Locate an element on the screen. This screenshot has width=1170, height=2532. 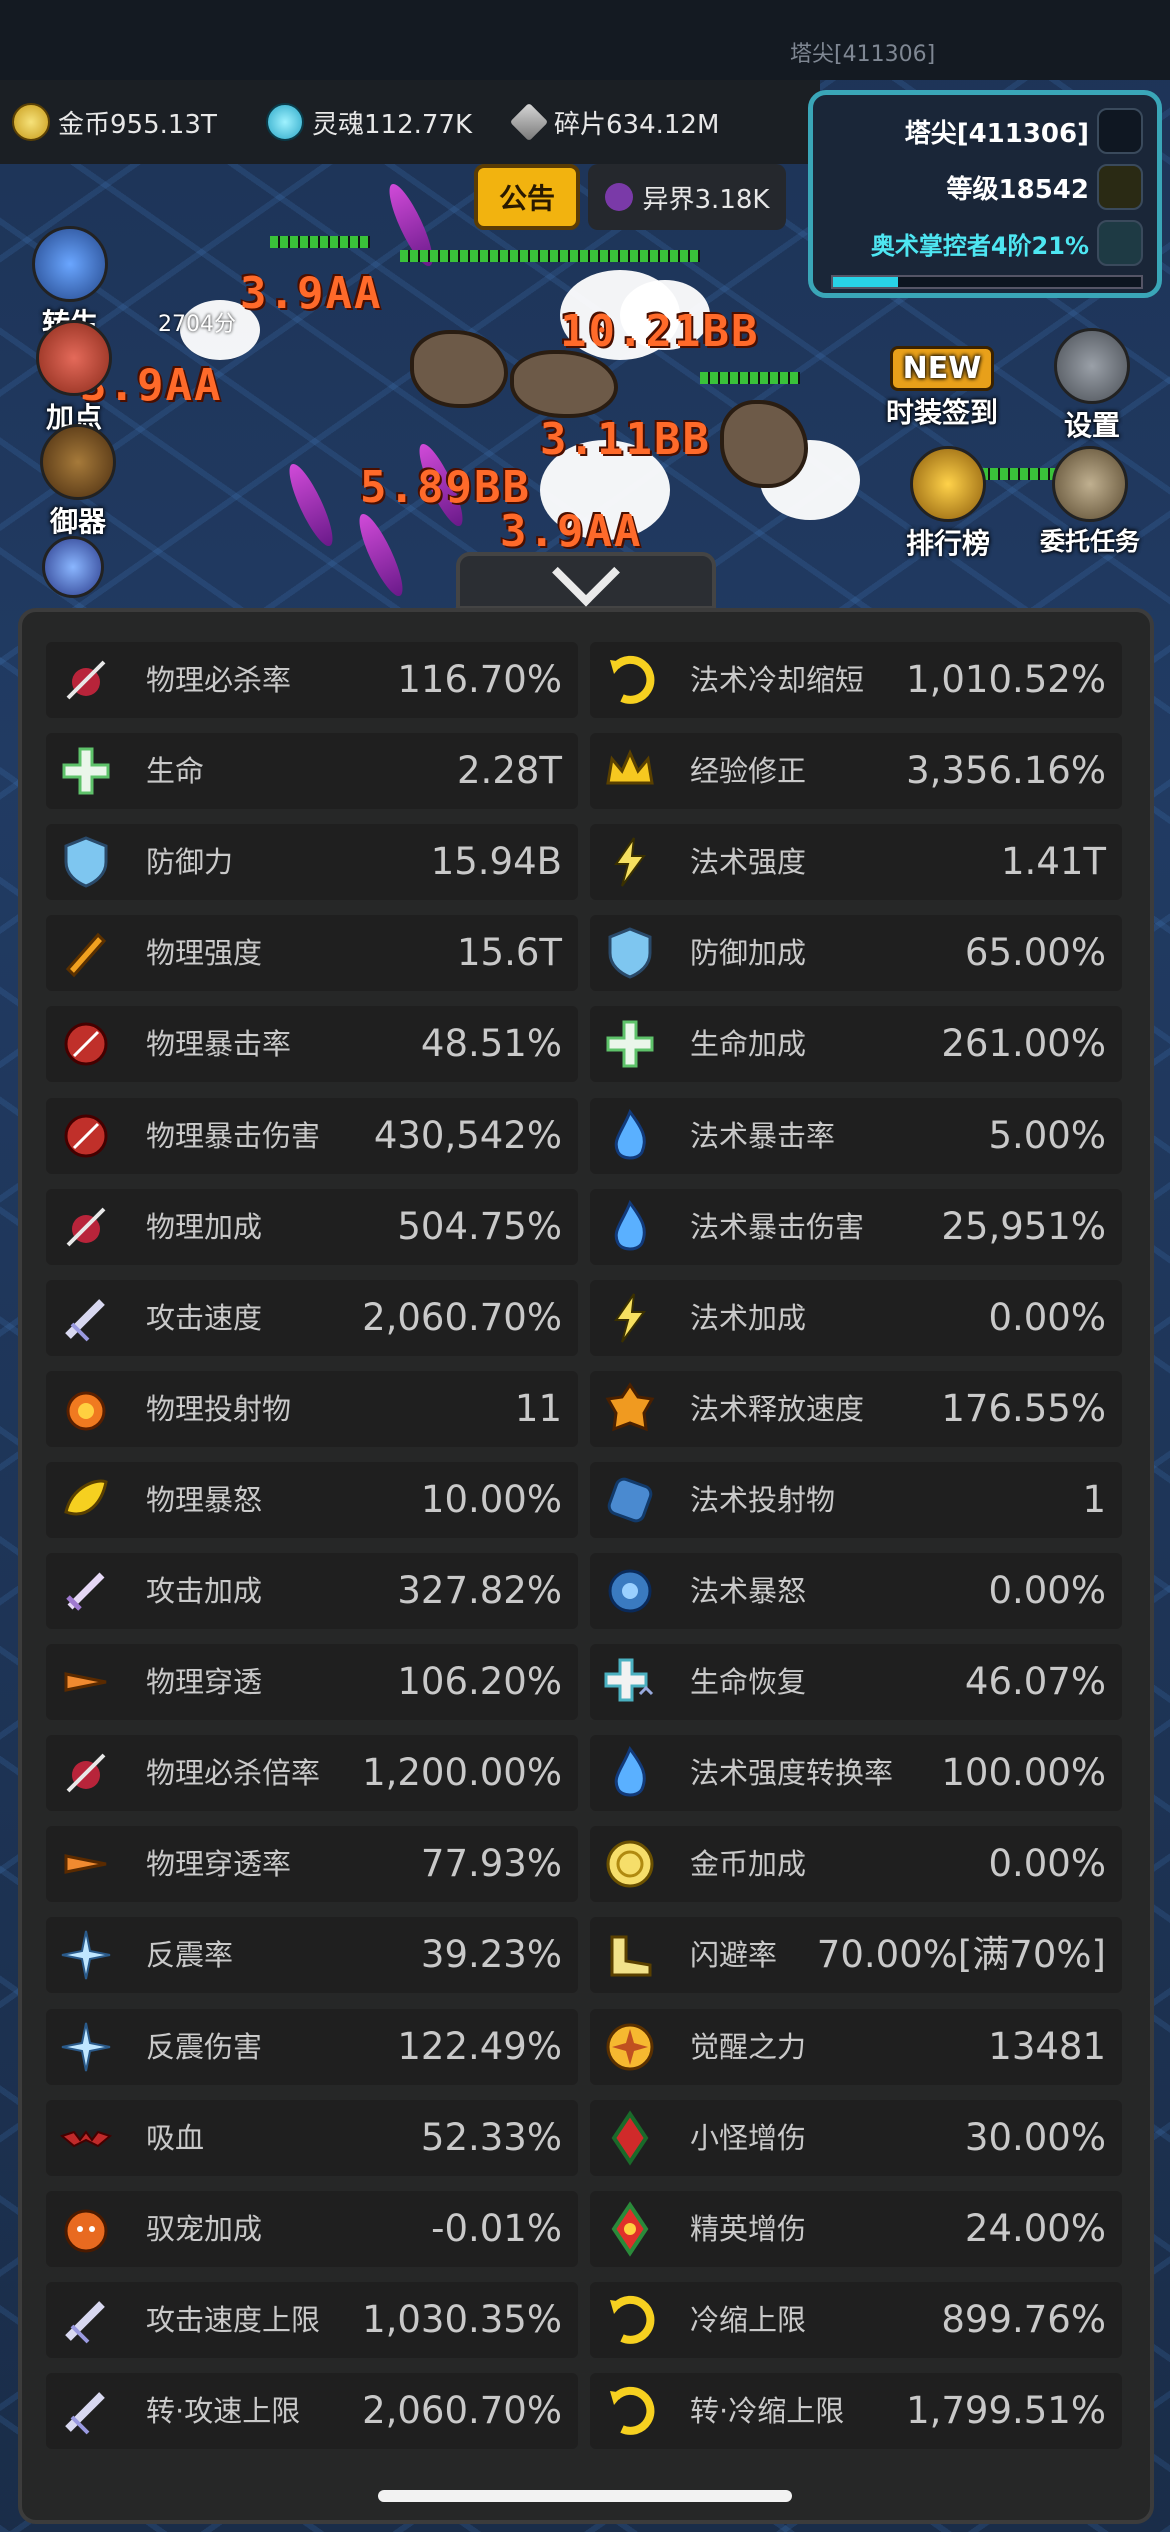
life-cross-icon is located at coordinates (86, 771).